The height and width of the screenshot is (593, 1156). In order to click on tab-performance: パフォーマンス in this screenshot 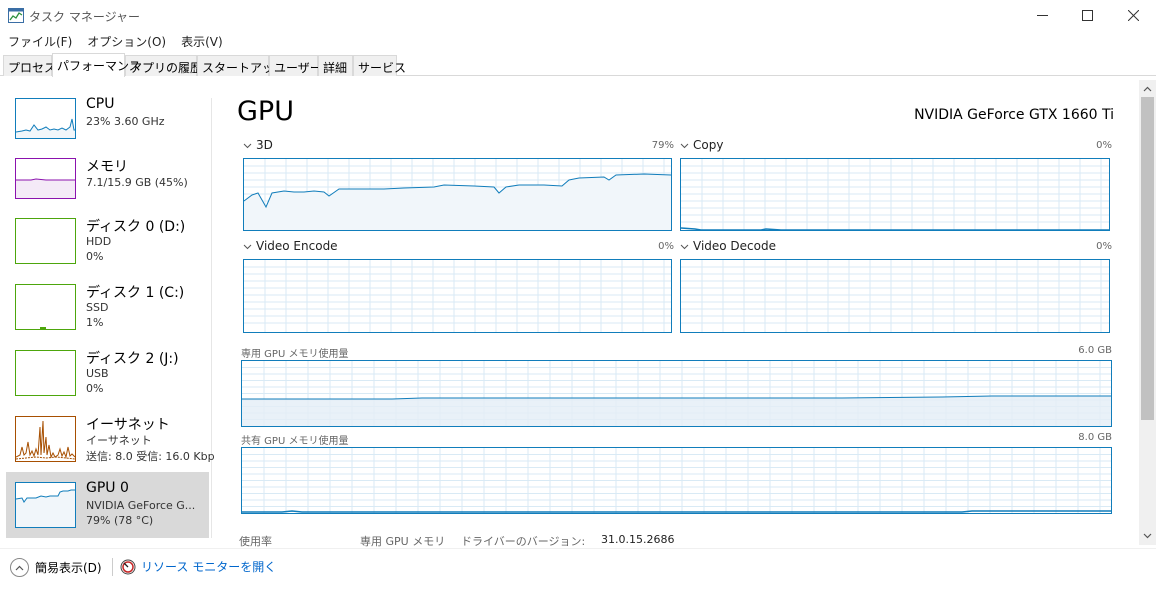, I will do `click(96, 65)`.